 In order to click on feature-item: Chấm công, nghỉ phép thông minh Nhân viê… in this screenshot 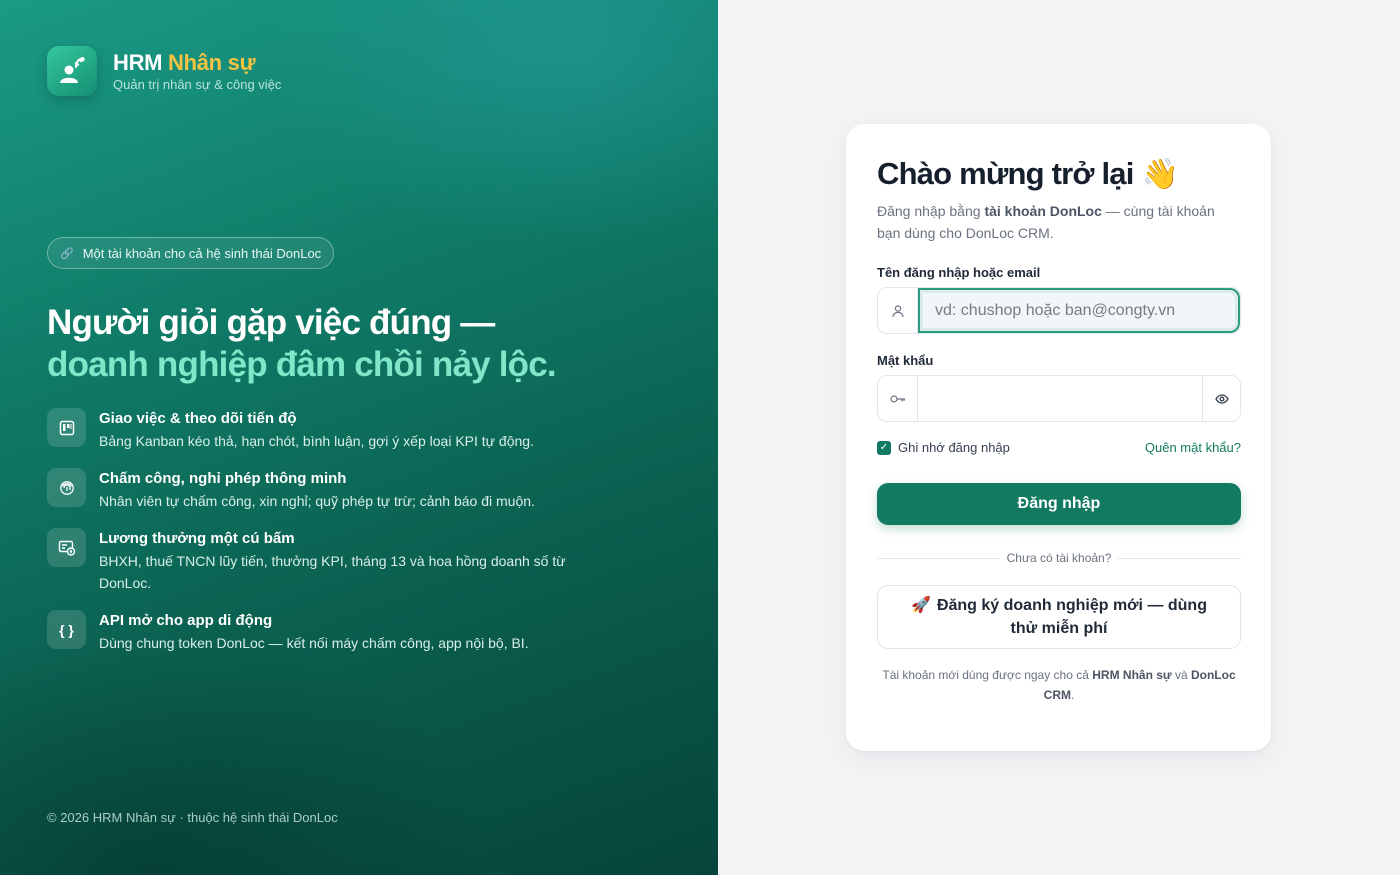, I will do `click(327, 490)`.